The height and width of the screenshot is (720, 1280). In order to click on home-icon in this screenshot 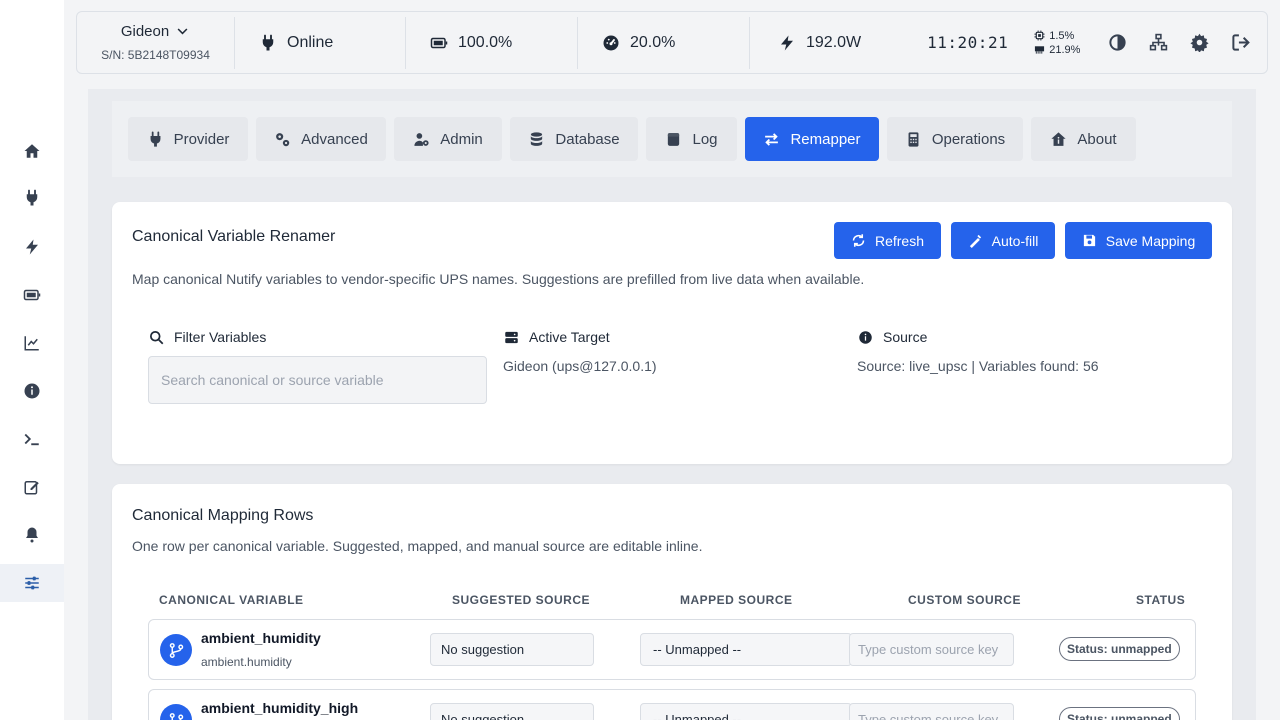, I will do `click(32, 151)`.